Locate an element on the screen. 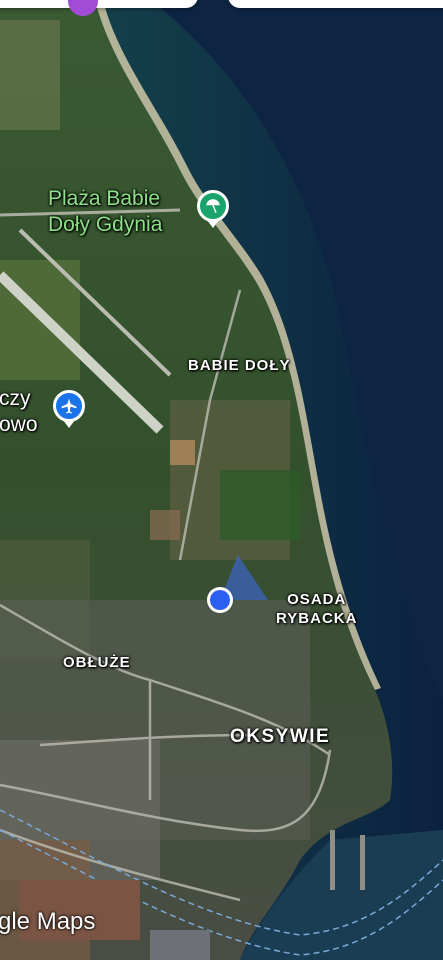 Image resolution: width=443 pixels, height=960 pixels. airplane-icon is located at coordinates (69, 406).